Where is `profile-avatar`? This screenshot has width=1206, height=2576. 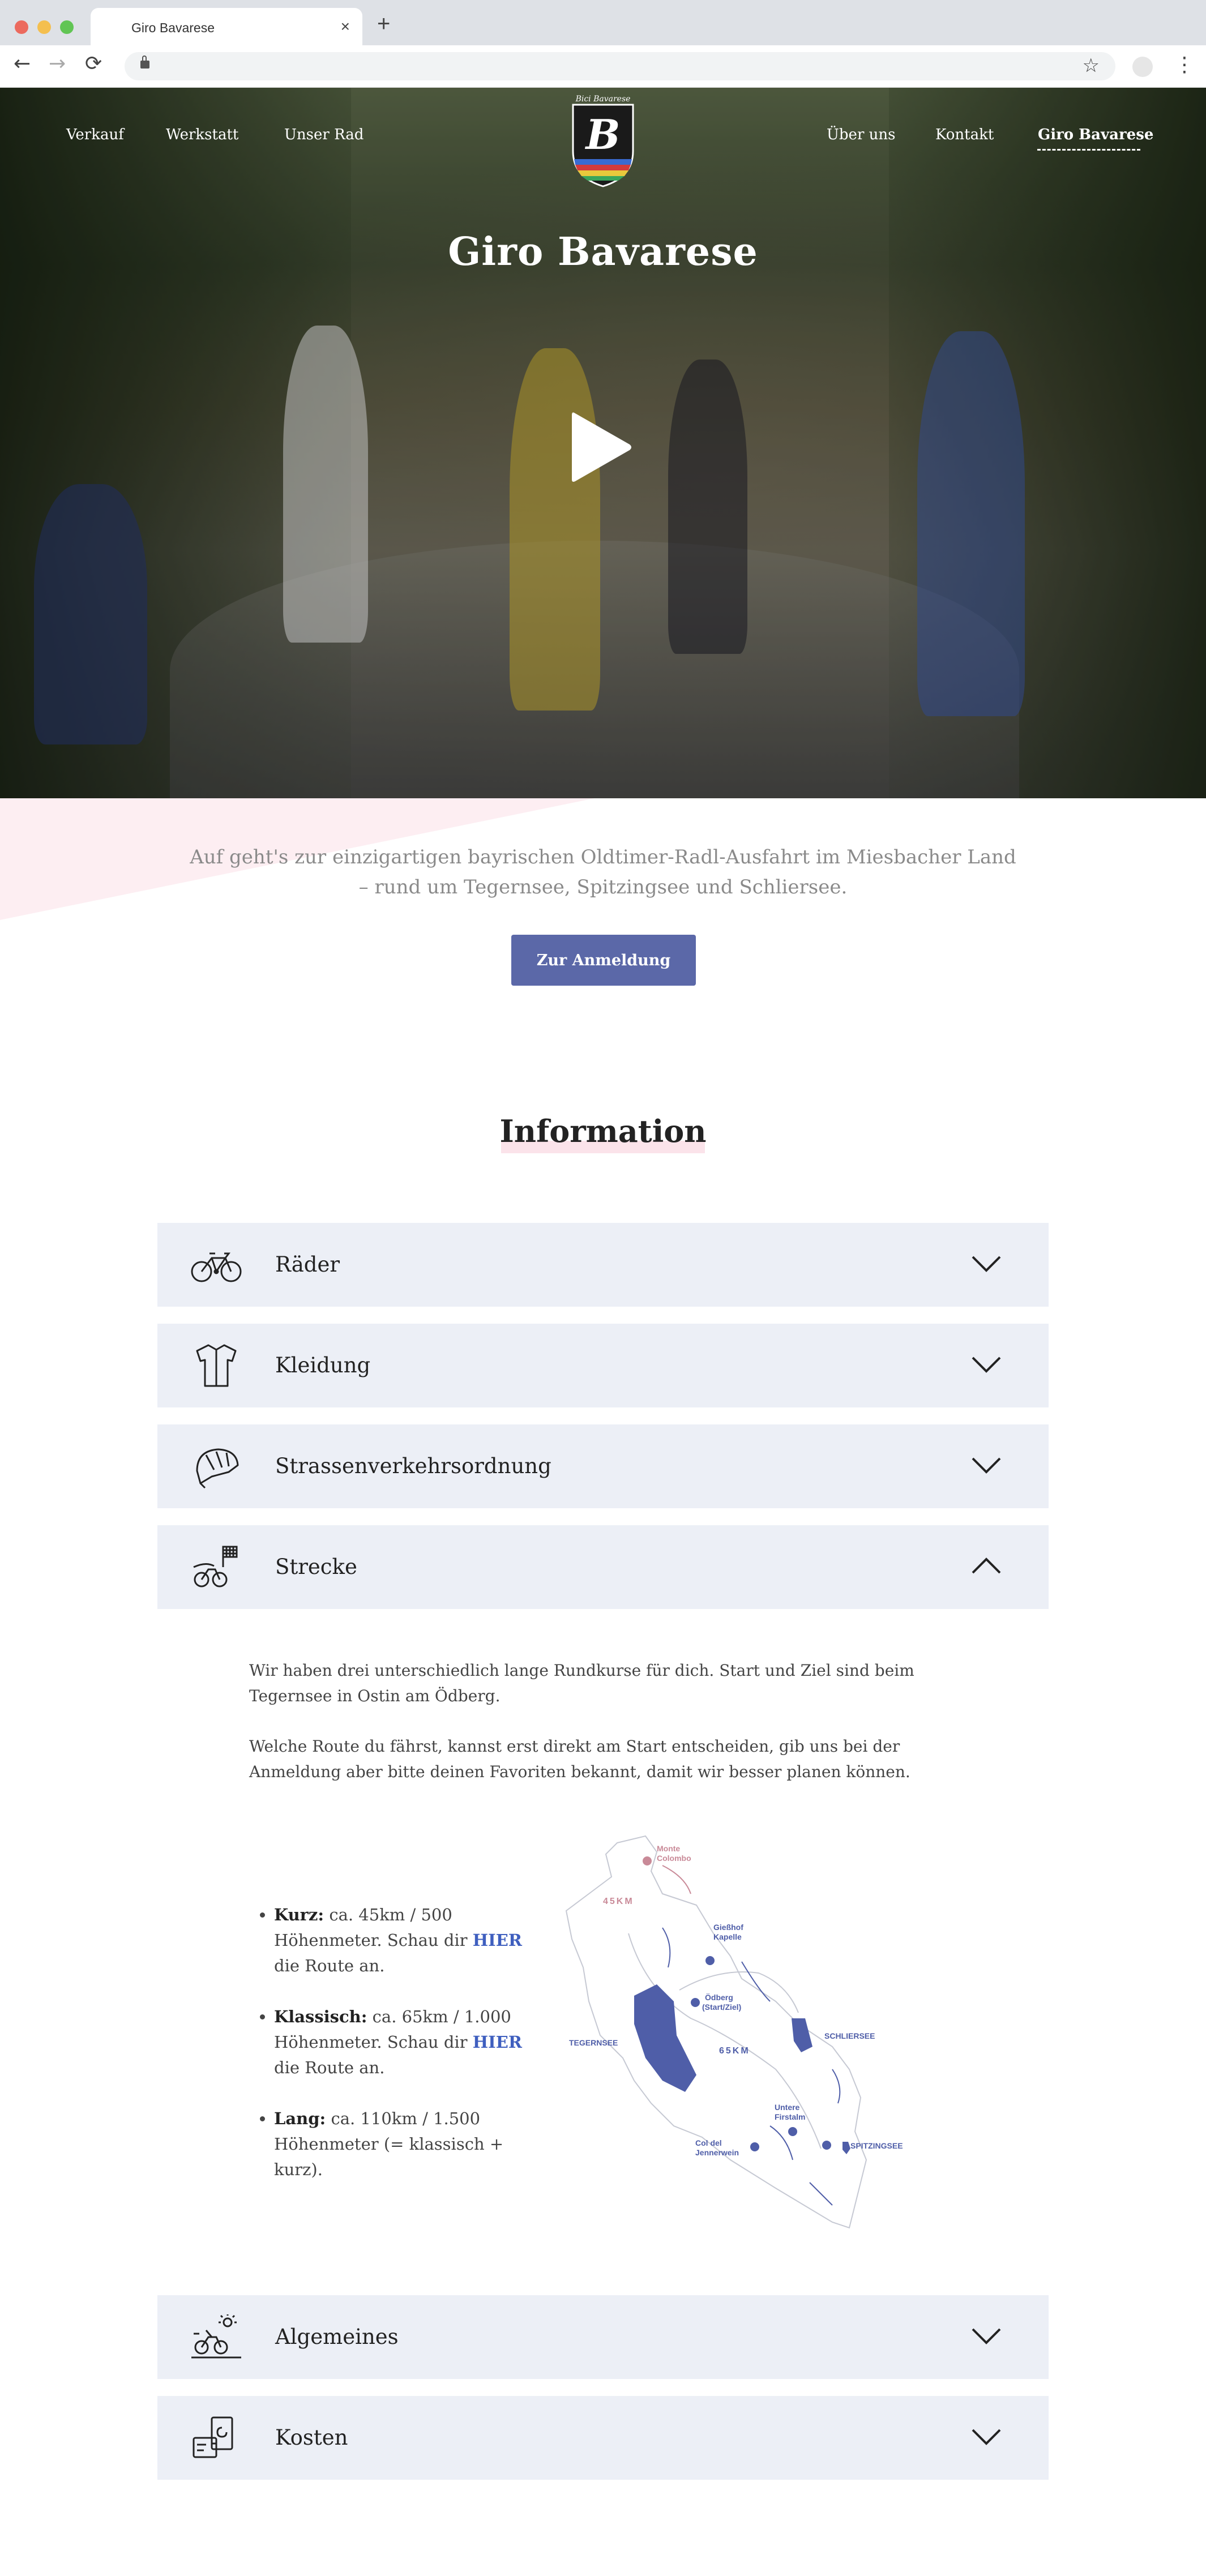 profile-avatar is located at coordinates (1142, 67).